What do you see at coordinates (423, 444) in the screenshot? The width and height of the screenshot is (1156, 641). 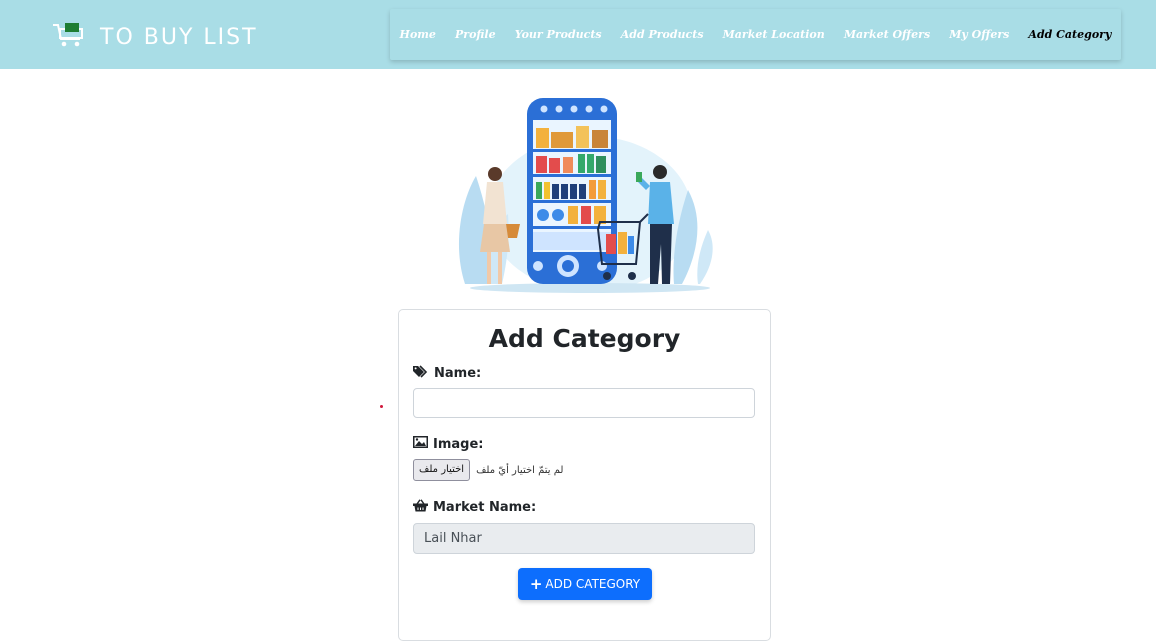 I see `image-icon` at bounding box center [423, 444].